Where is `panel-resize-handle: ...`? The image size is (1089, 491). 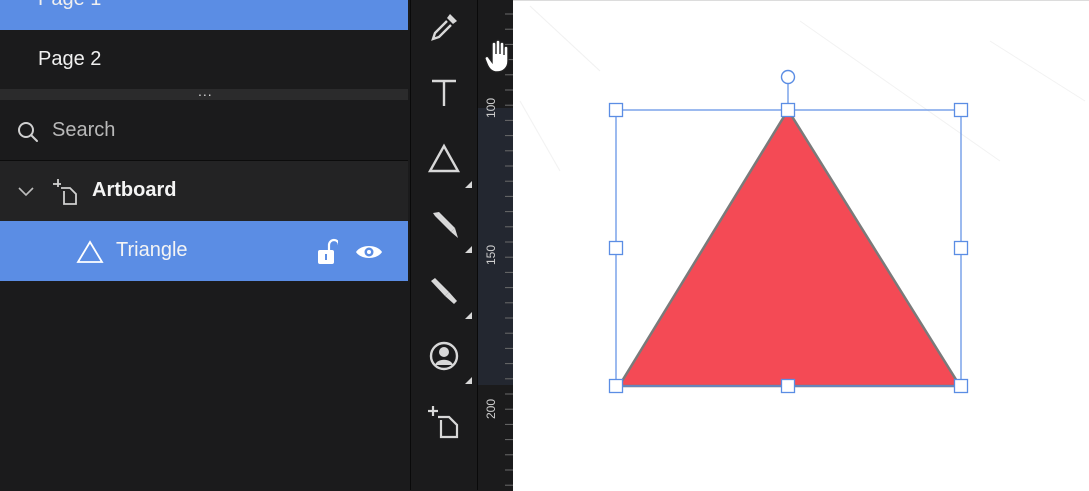 panel-resize-handle: ... is located at coordinates (204, 91).